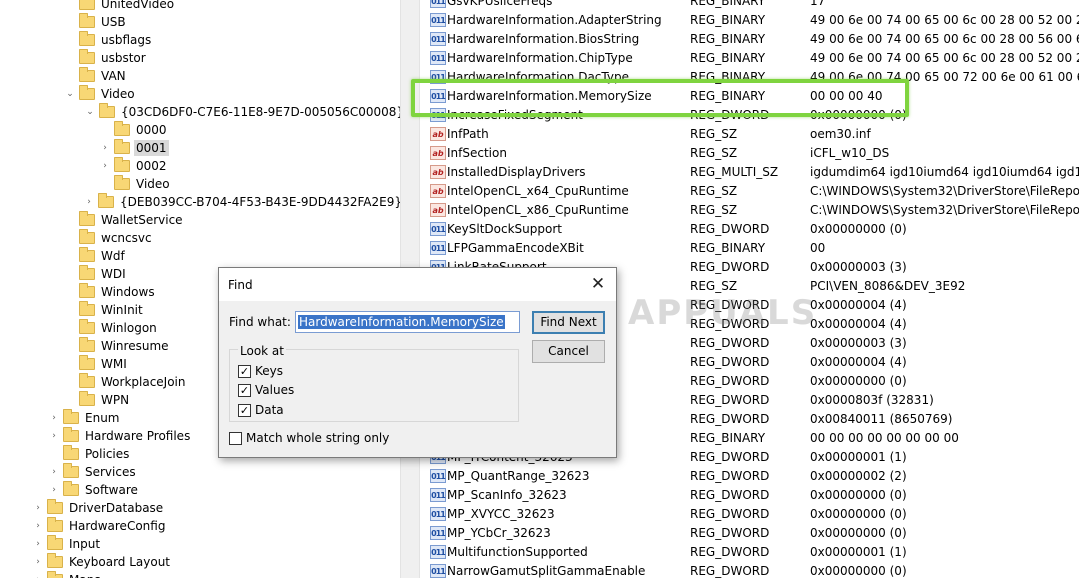  I want to click on highlight-box, so click(660, 98).